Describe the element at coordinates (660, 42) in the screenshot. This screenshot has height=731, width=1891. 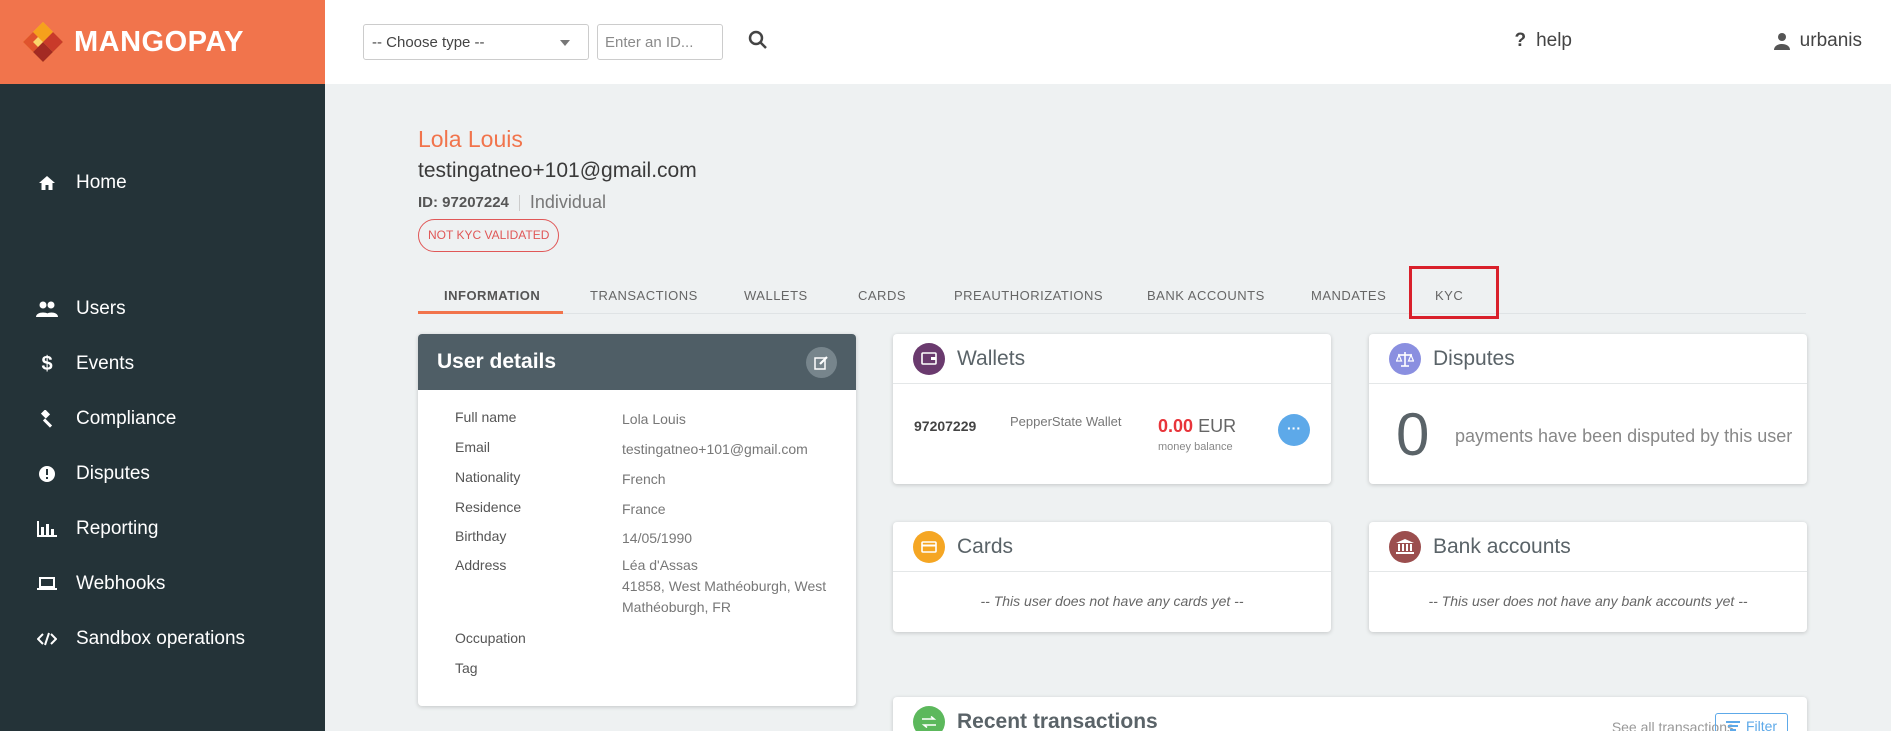
I see `id-search-input` at that location.